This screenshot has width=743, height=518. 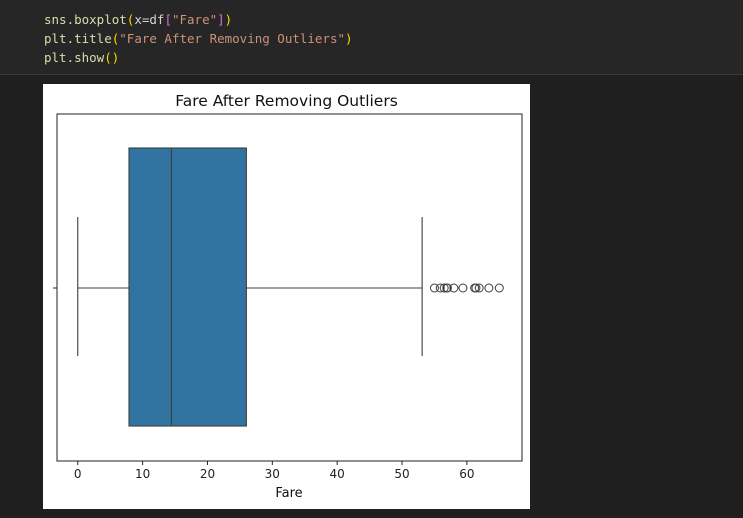 What do you see at coordinates (207, 474) in the screenshot?
I see `x-tick-label: 20` at bounding box center [207, 474].